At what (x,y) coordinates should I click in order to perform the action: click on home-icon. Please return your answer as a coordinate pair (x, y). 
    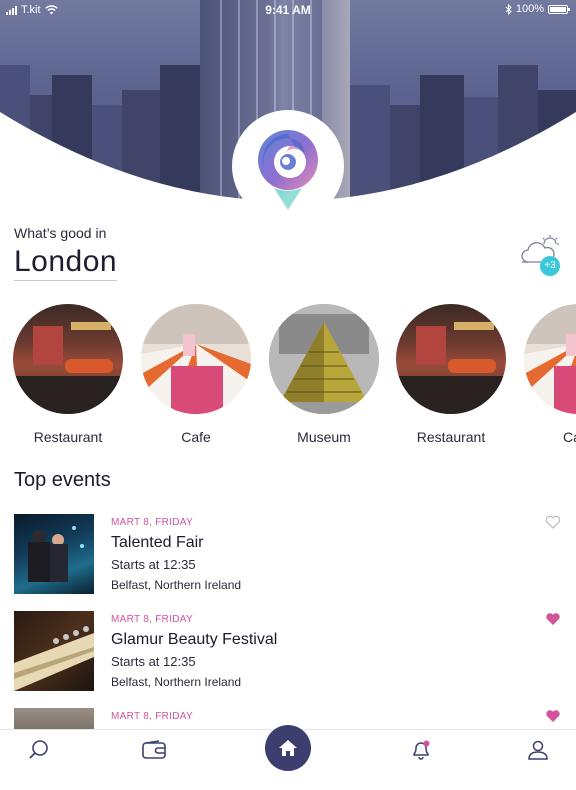
    Looking at the image, I should click on (288, 748).